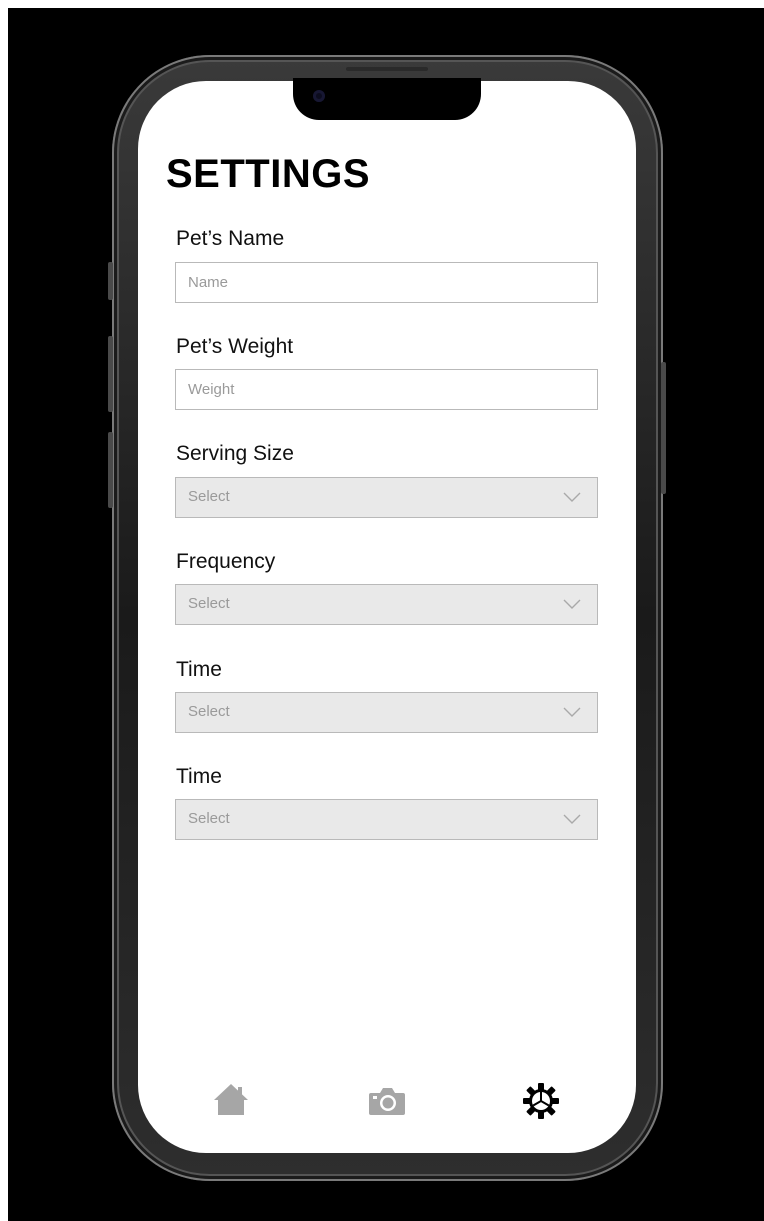  Describe the element at coordinates (386, 497) in the screenshot. I see `serving-size-select: Select` at that location.